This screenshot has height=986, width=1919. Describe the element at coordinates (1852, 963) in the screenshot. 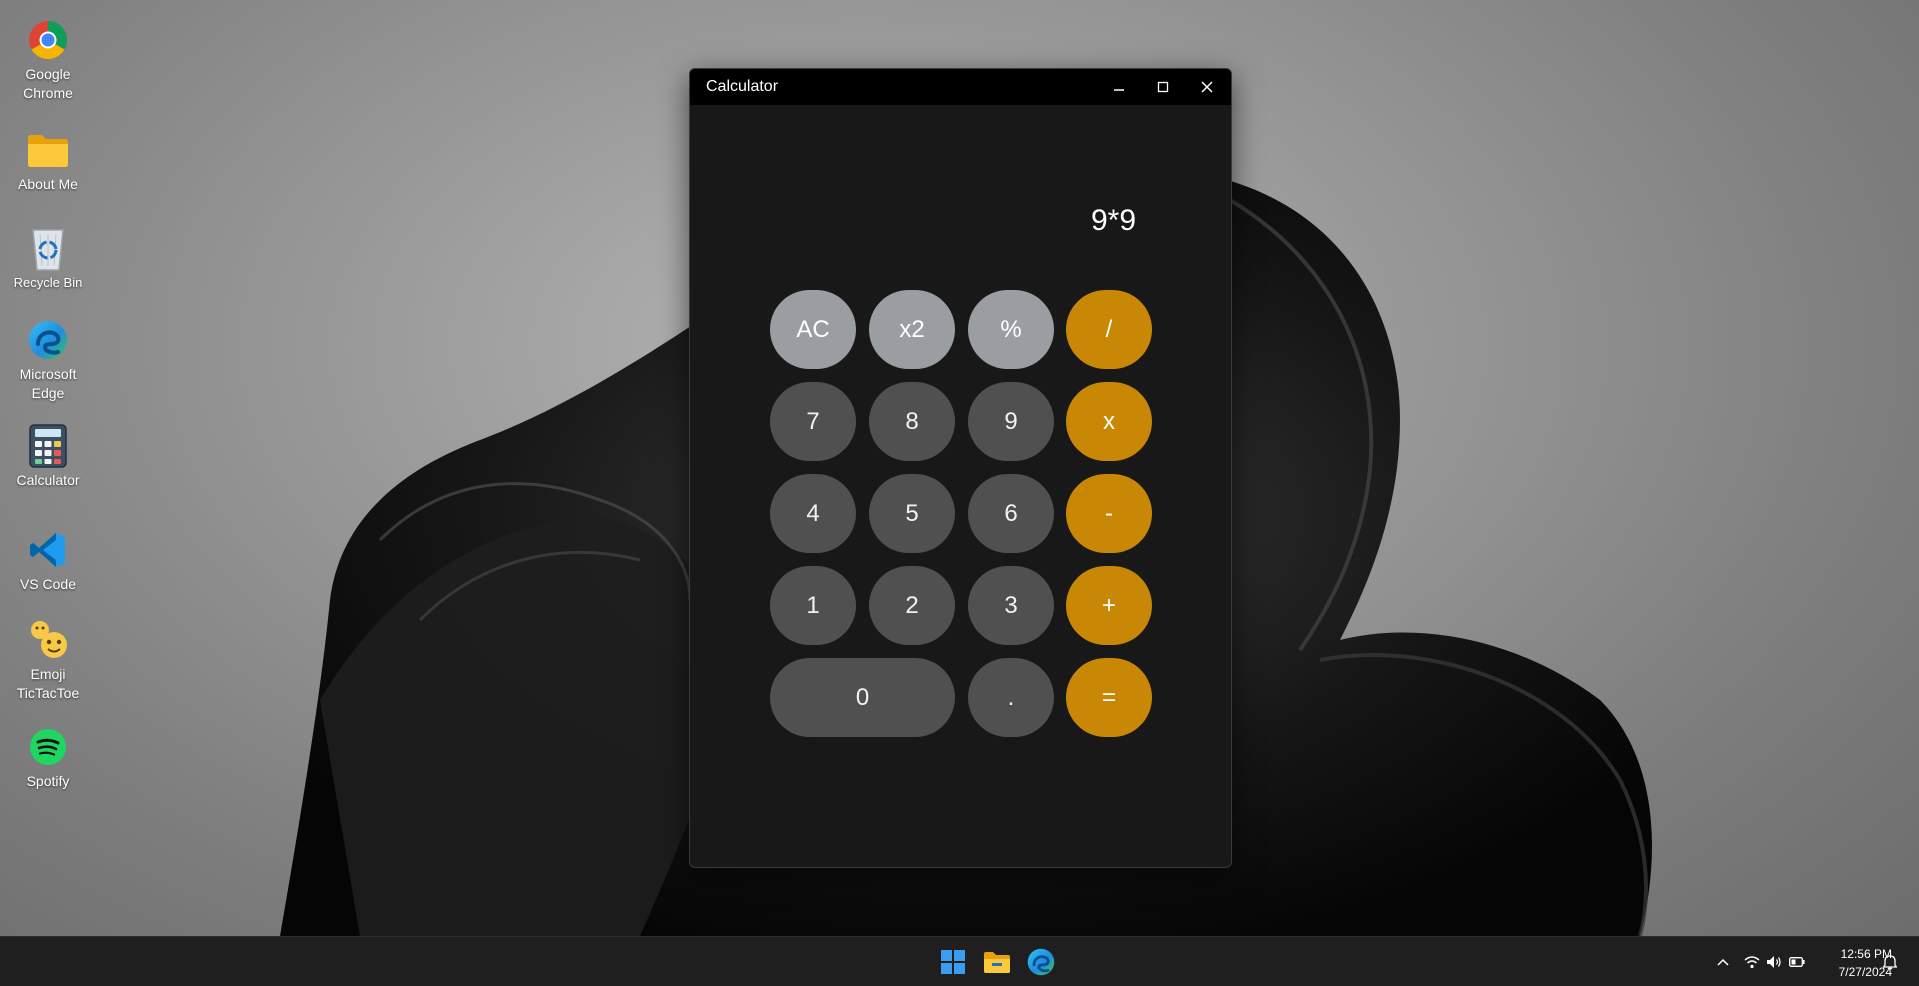

I see `taskbar-clock: 12:56 PM 7/27/2024` at that location.